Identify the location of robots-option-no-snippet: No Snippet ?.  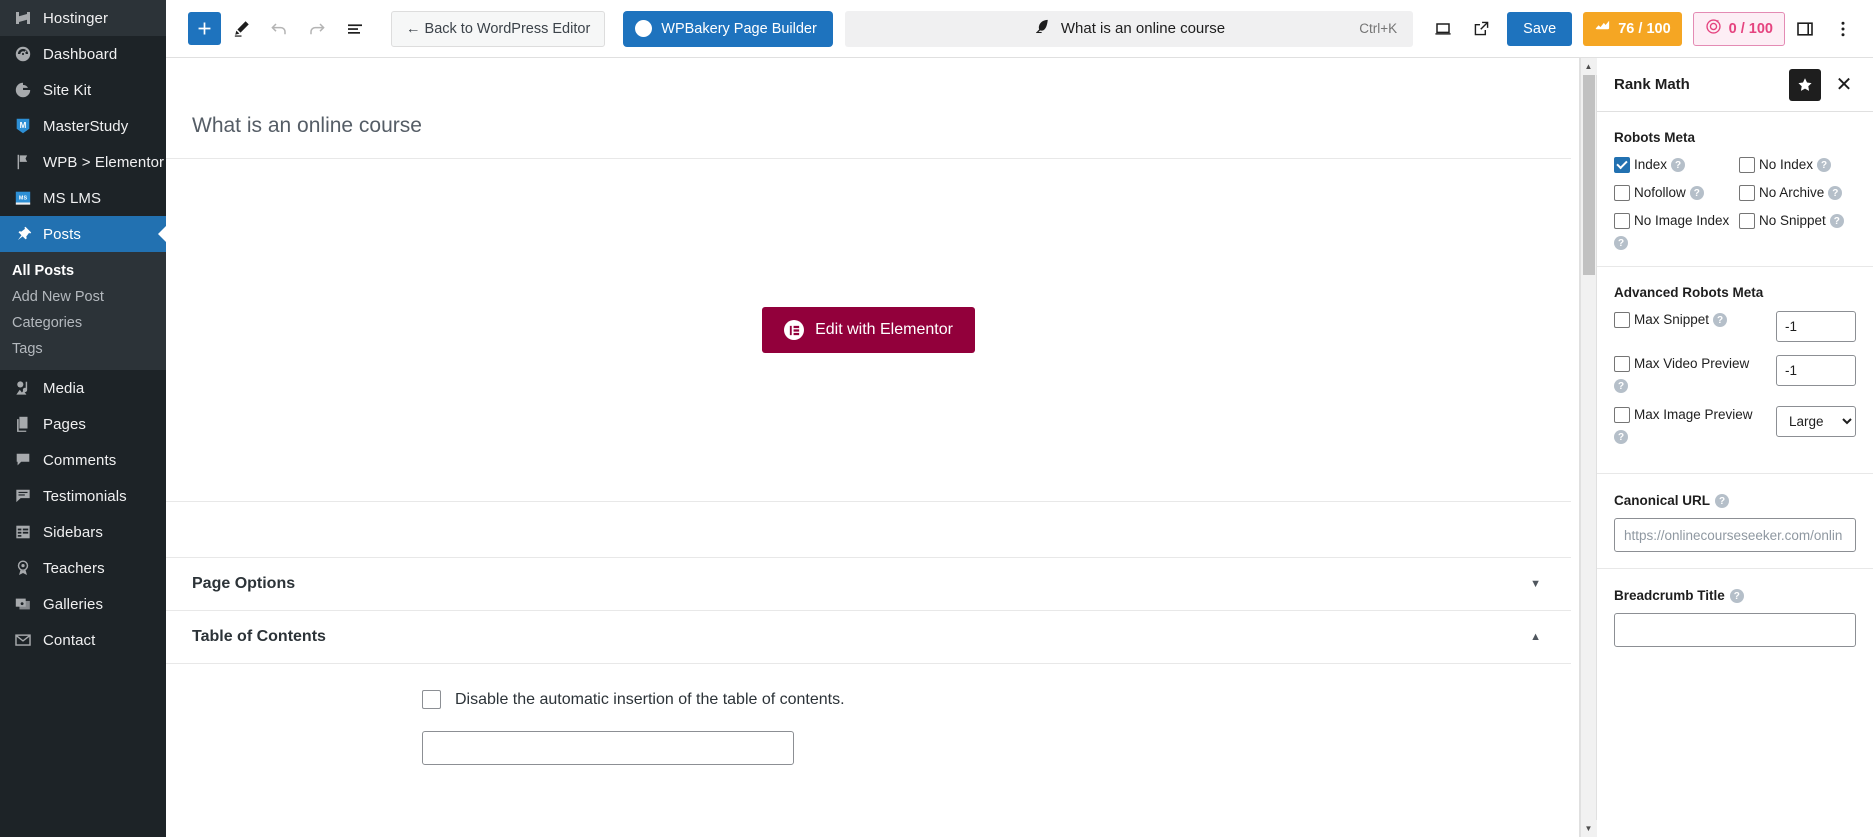
(1797, 231).